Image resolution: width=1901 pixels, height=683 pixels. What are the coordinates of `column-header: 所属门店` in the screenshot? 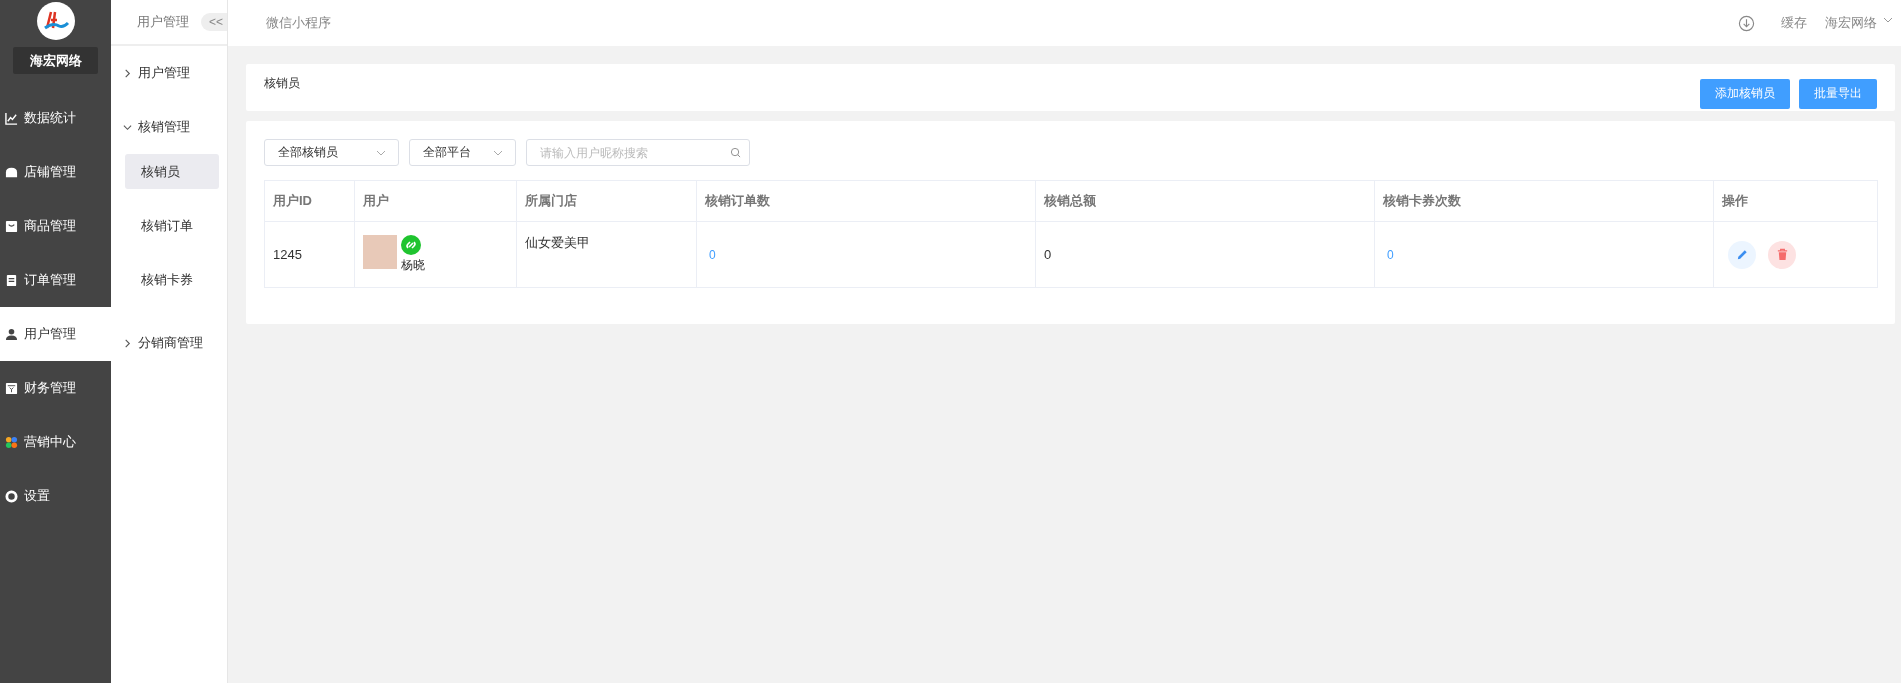 It's located at (551, 200).